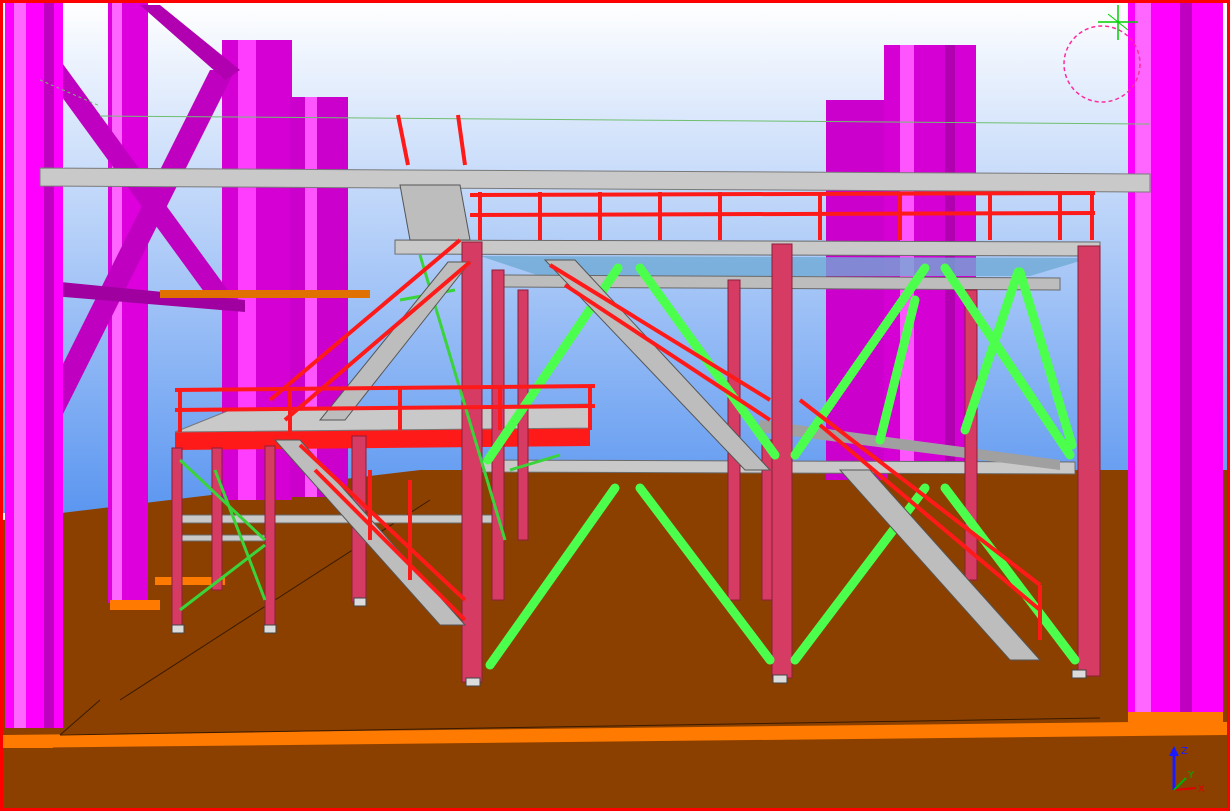  Describe the element at coordinates (20, 365) in the screenshot. I see `main-column-left-flange` at that location.